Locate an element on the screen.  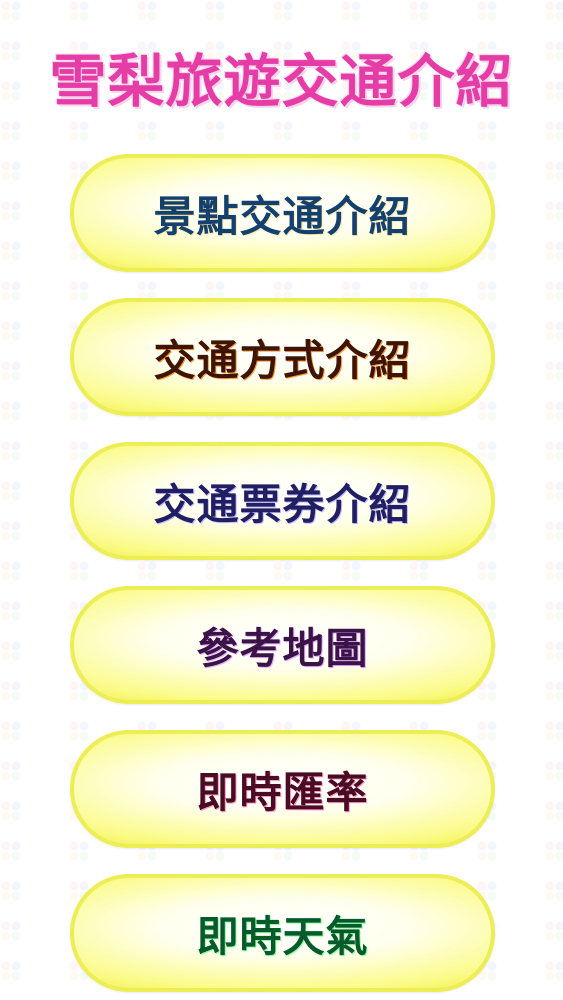
menu-button-label: 即時天氣 is located at coordinates (282, 936).